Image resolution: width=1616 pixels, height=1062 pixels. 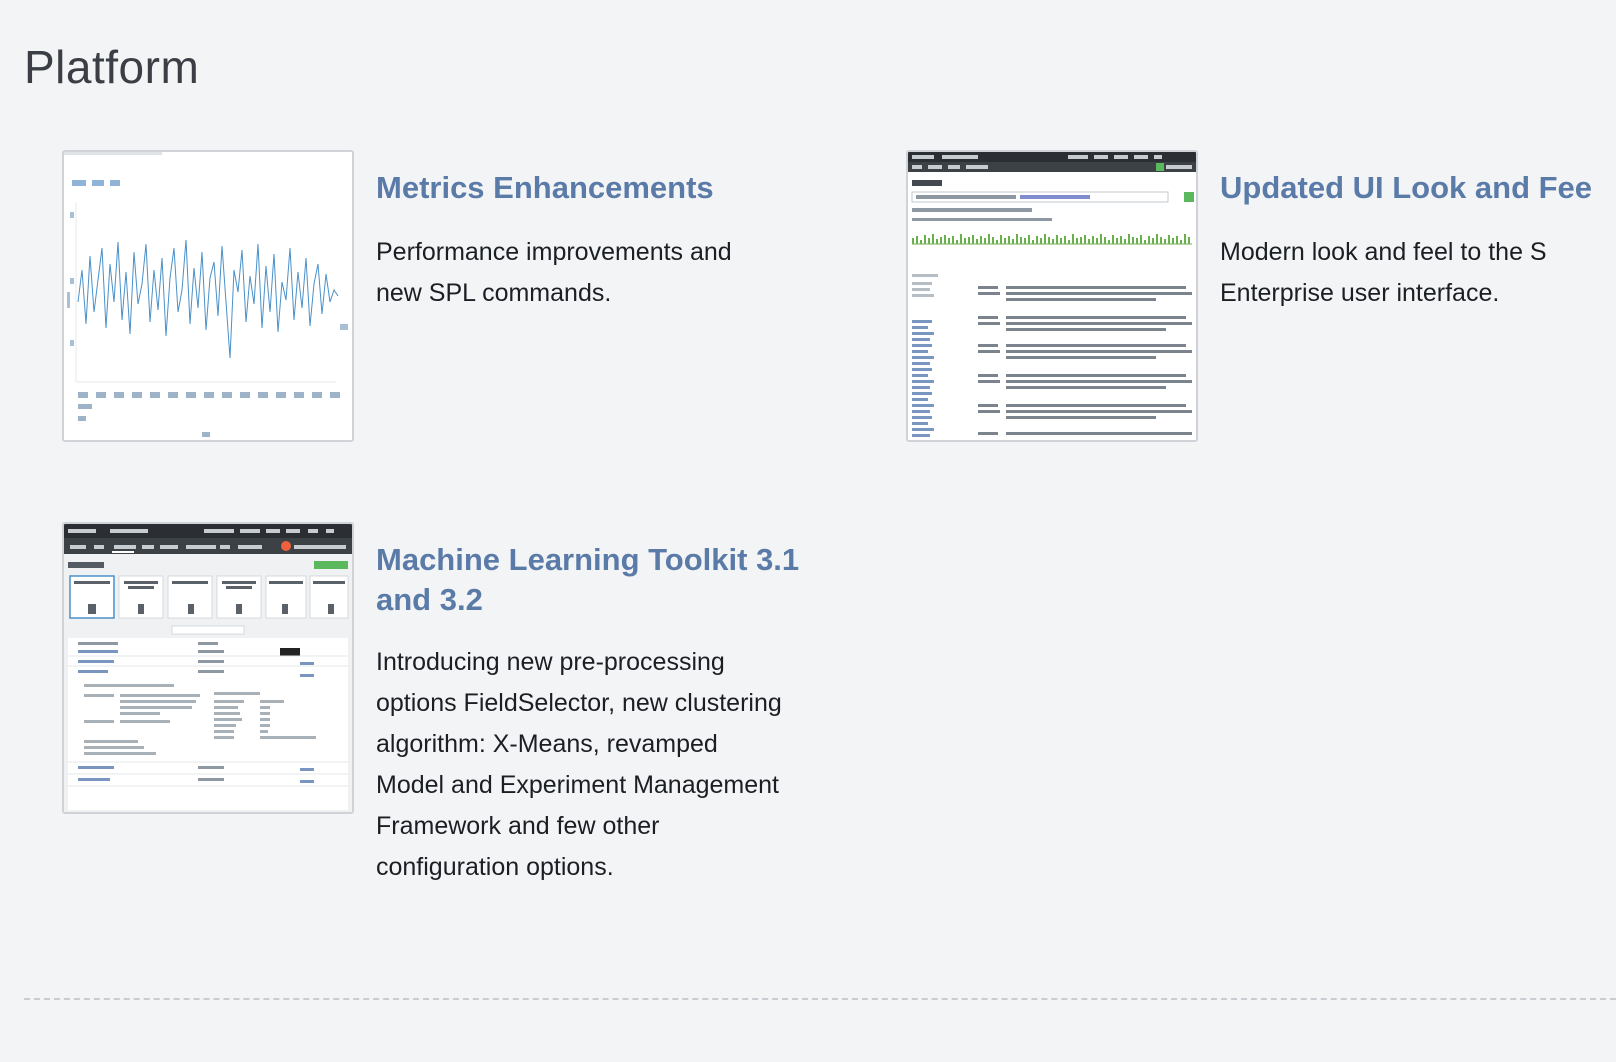 What do you see at coordinates (820, 999) in the screenshot?
I see `section-divider` at bounding box center [820, 999].